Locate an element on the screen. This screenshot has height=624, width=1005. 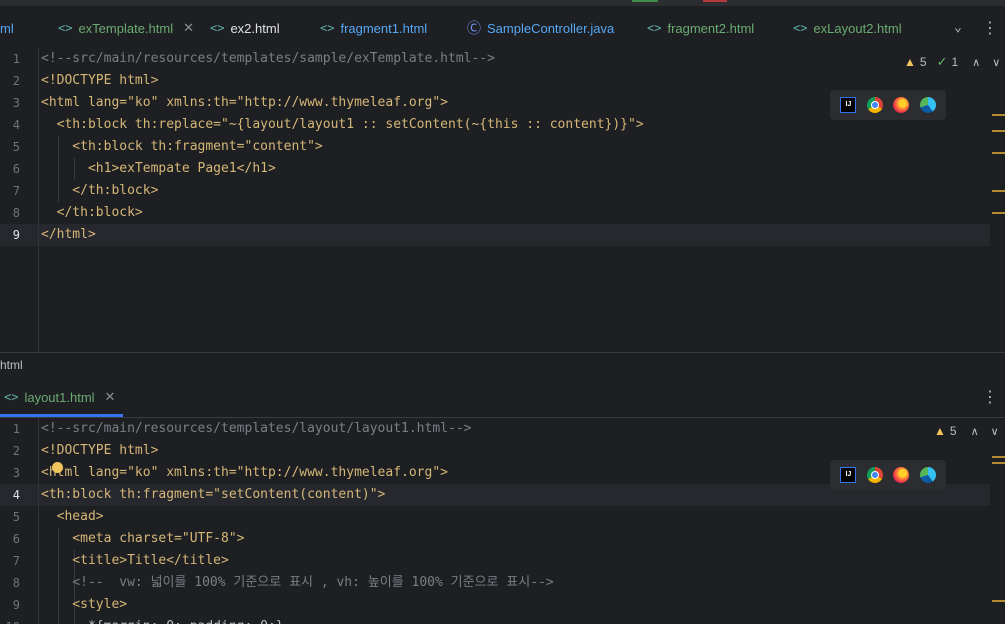
inspection-widget: ▲ 5 ∧ ∨ is located at coordinates (966, 431).